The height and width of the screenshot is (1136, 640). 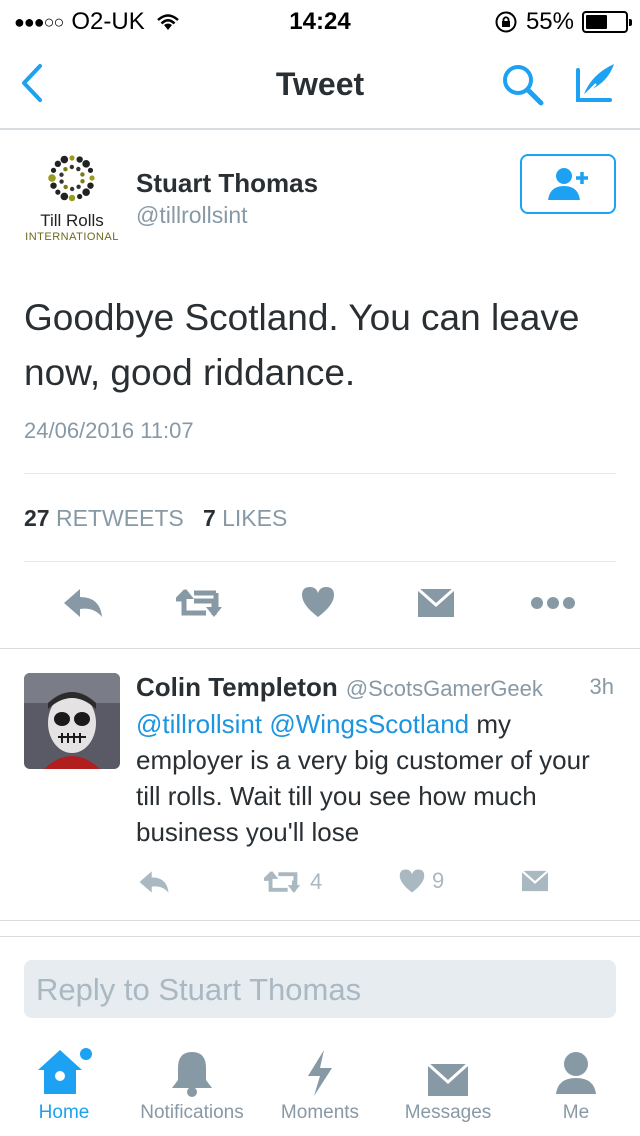 I want to click on tab-label: Messages, so click(x=448, y=1112).